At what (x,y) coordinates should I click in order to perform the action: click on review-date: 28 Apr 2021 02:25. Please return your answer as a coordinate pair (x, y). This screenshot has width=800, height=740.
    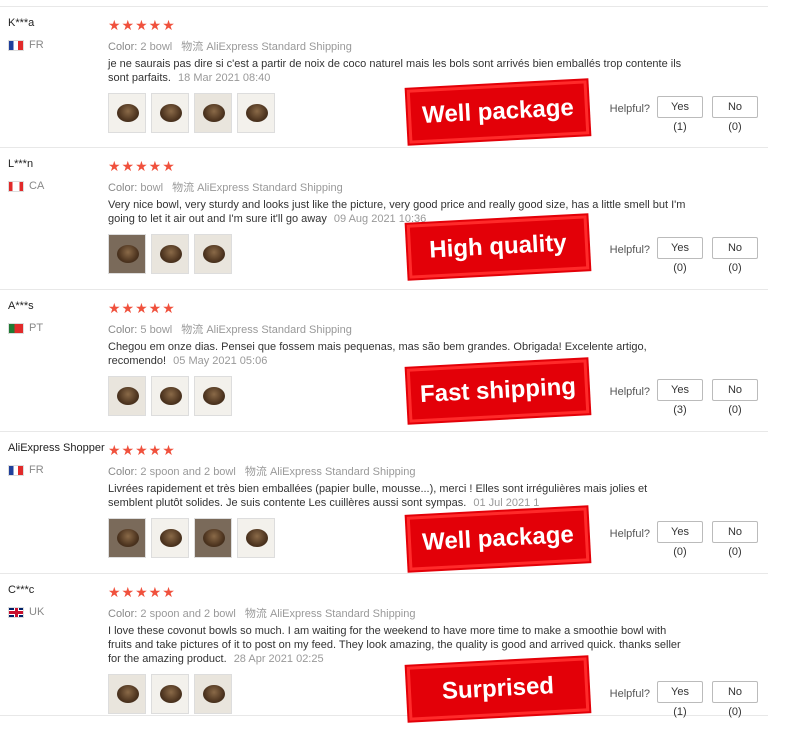
    Looking at the image, I should click on (278, 659).